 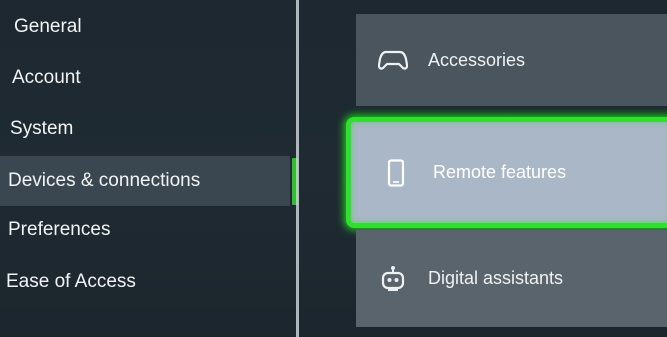 I want to click on card-label: Accessories, so click(x=477, y=59).